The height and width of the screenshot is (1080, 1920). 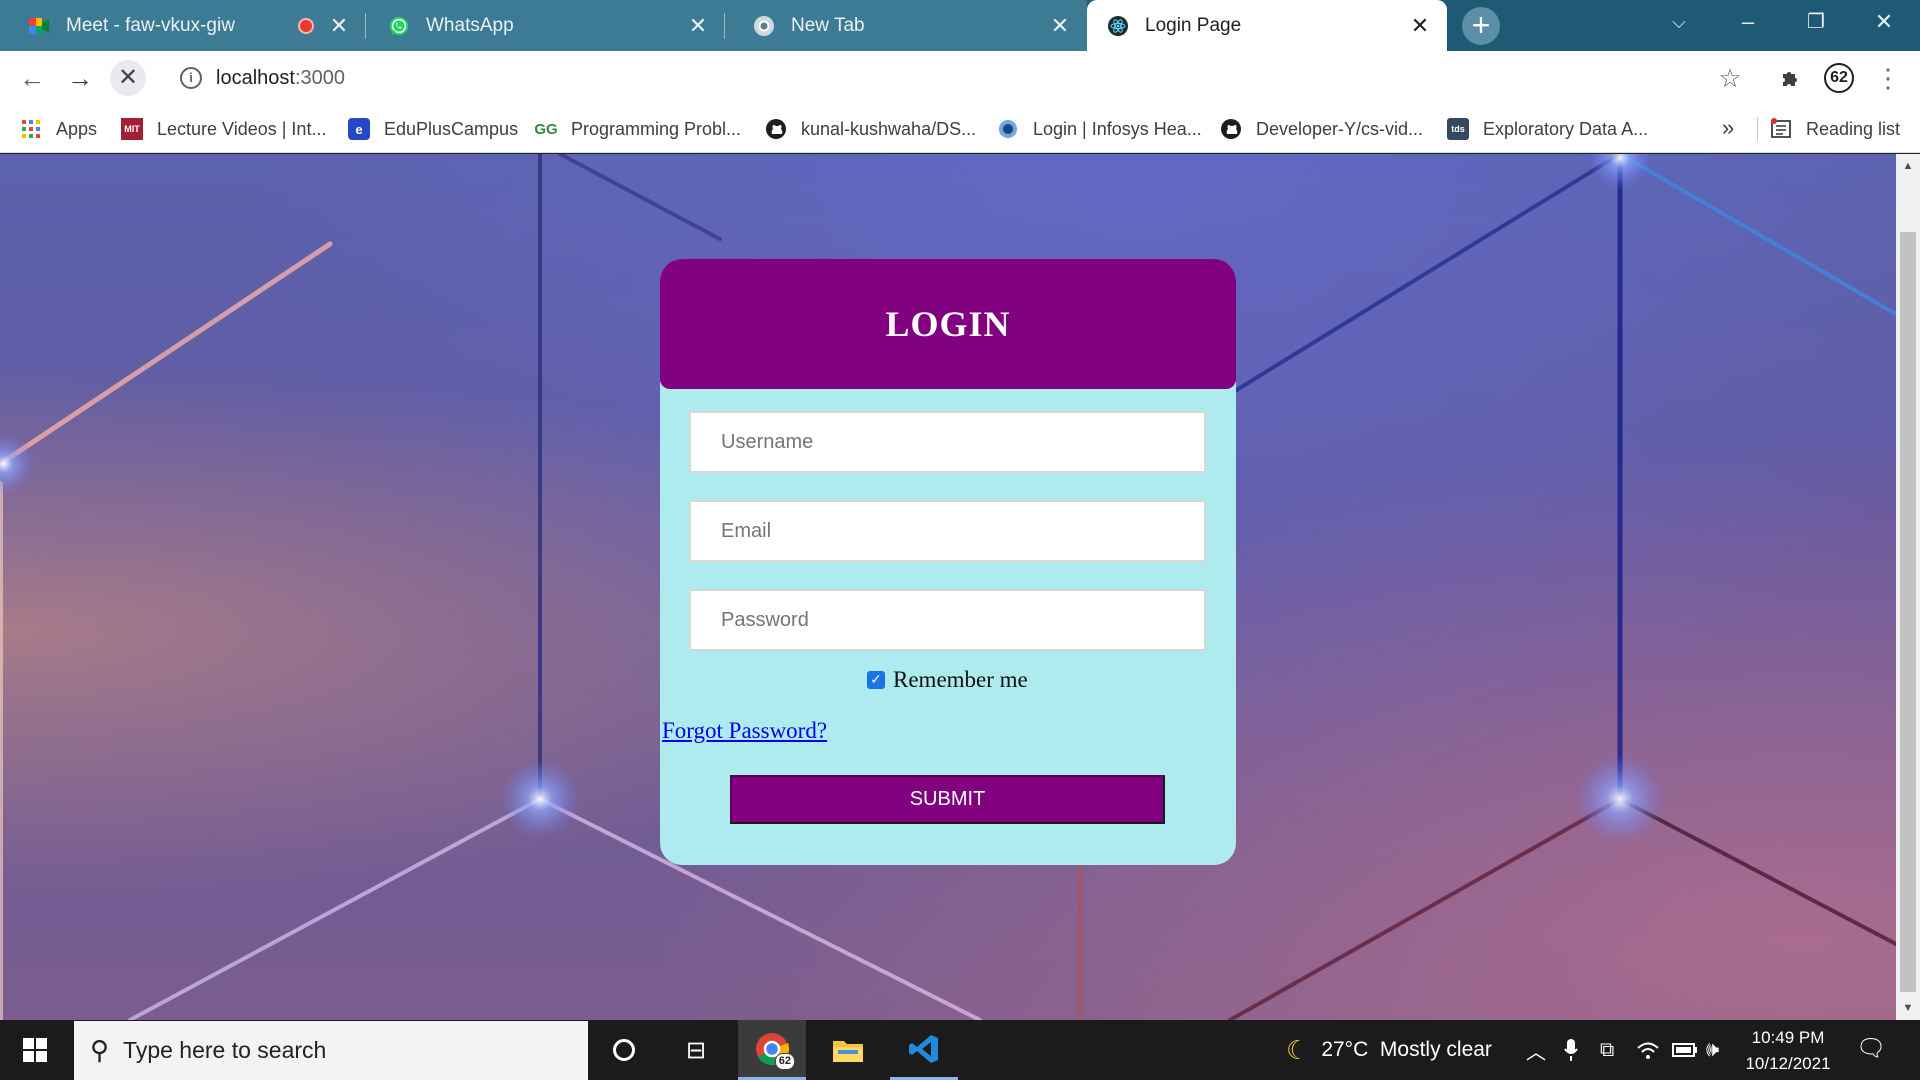 I want to click on password-input, so click(x=947, y=620).